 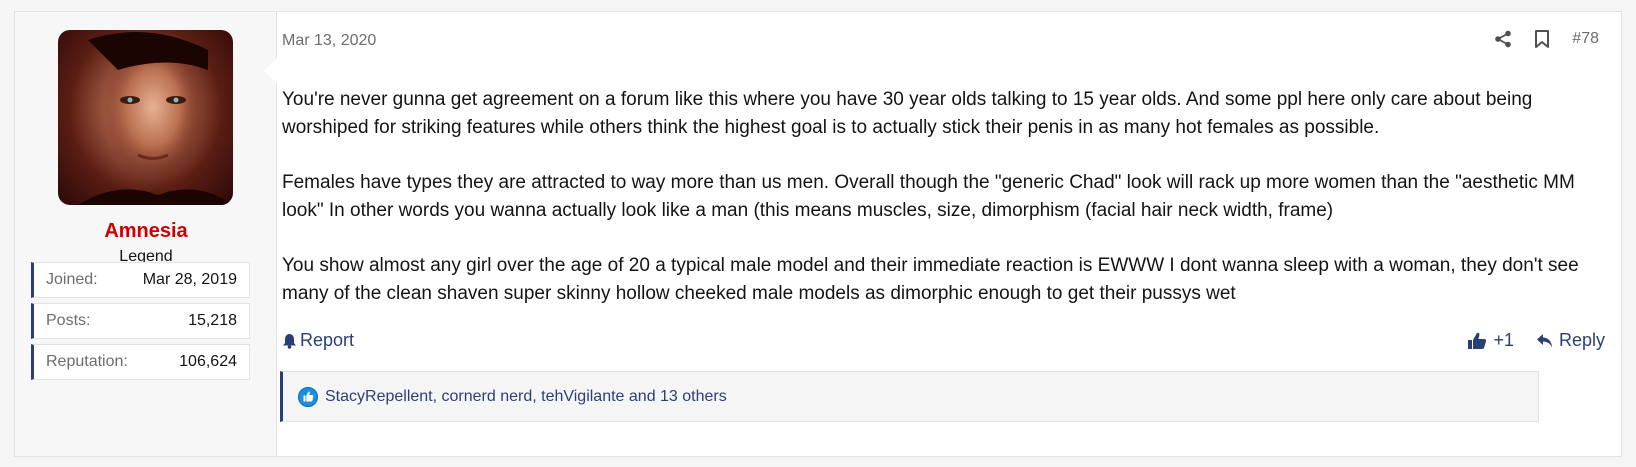 I want to click on user-avatar, so click(x=145, y=117).